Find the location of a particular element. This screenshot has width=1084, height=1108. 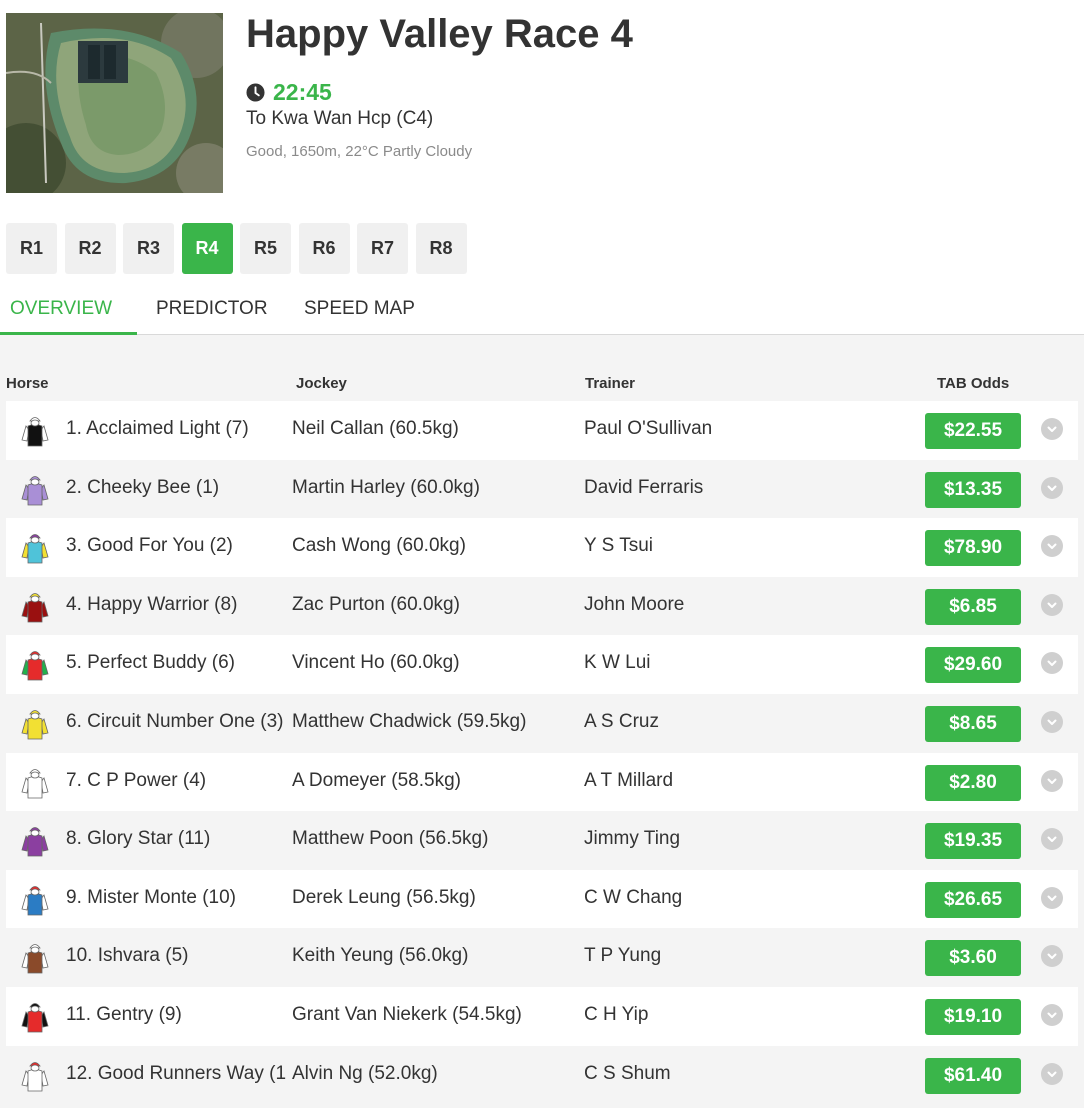

jockey-name: Cash Wong (60.0kg) is located at coordinates (379, 546).